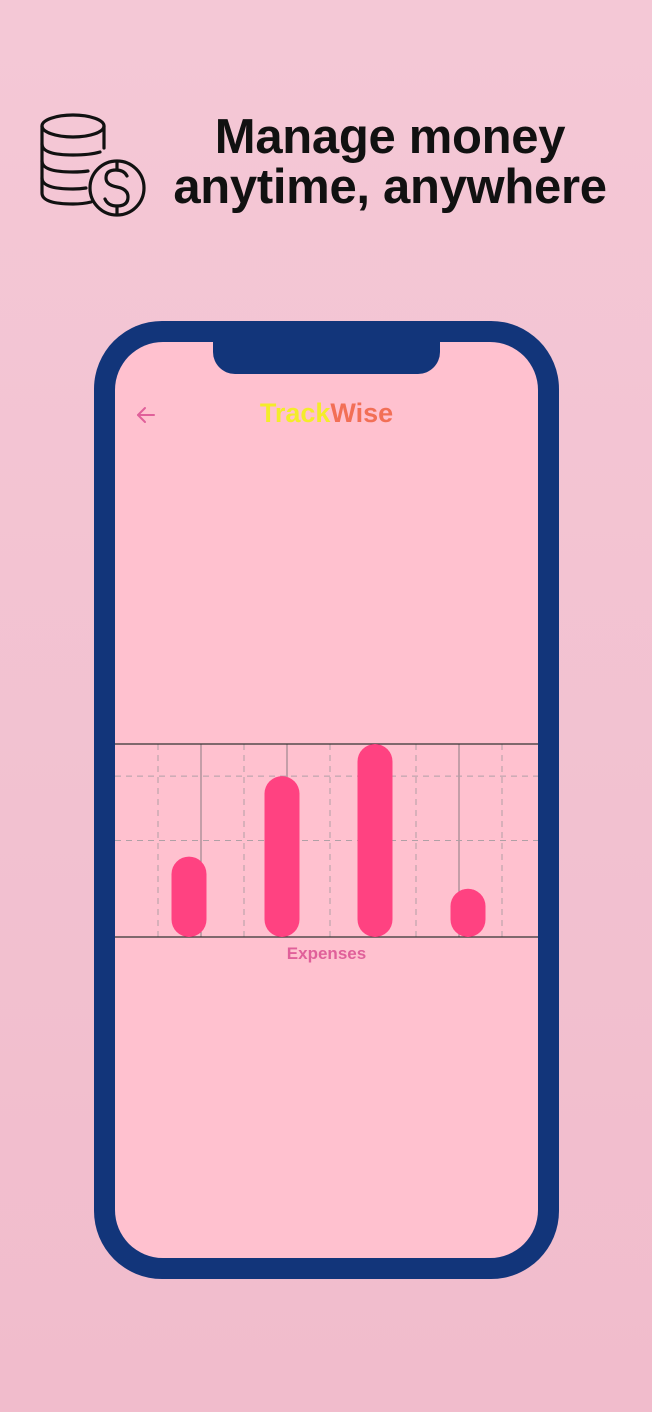  What do you see at coordinates (362, 413) in the screenshot?
I see `app-title-wise: Wise` at bounding box center [362, 413].